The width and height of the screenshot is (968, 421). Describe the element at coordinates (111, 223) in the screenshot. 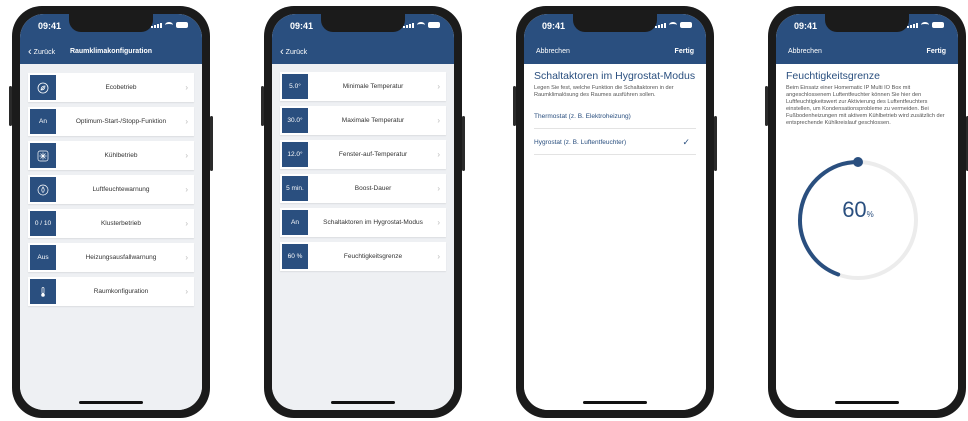

I see `list-item-cluster: 0 / 10 Klusterbetrieb ›` at that location.